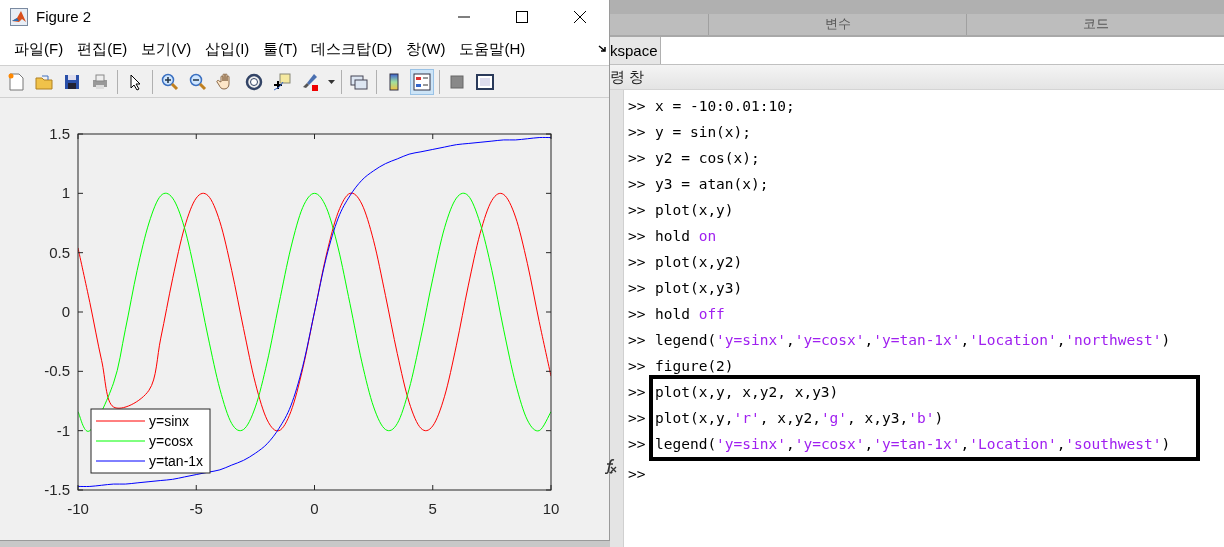 The height and width of the screenshot is (547, 1224). Describe the element at coordinates (551, 508) in the screenshot. I see `x-tick-label: 10` at that location.